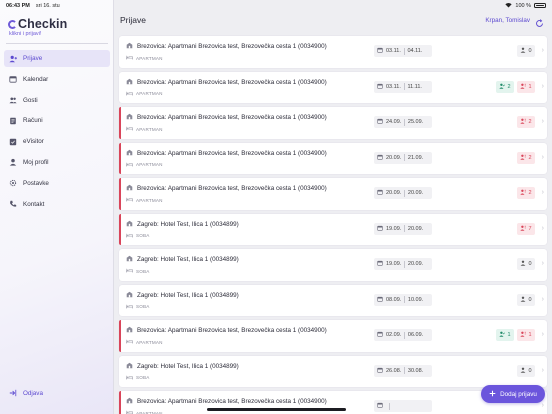 The image size is (552, 414). What do you see at coordinates (57, 162) in the screenshot?
I see `sidebar-item-moj-profil: Moj profil` at bounding box center [57, 162].